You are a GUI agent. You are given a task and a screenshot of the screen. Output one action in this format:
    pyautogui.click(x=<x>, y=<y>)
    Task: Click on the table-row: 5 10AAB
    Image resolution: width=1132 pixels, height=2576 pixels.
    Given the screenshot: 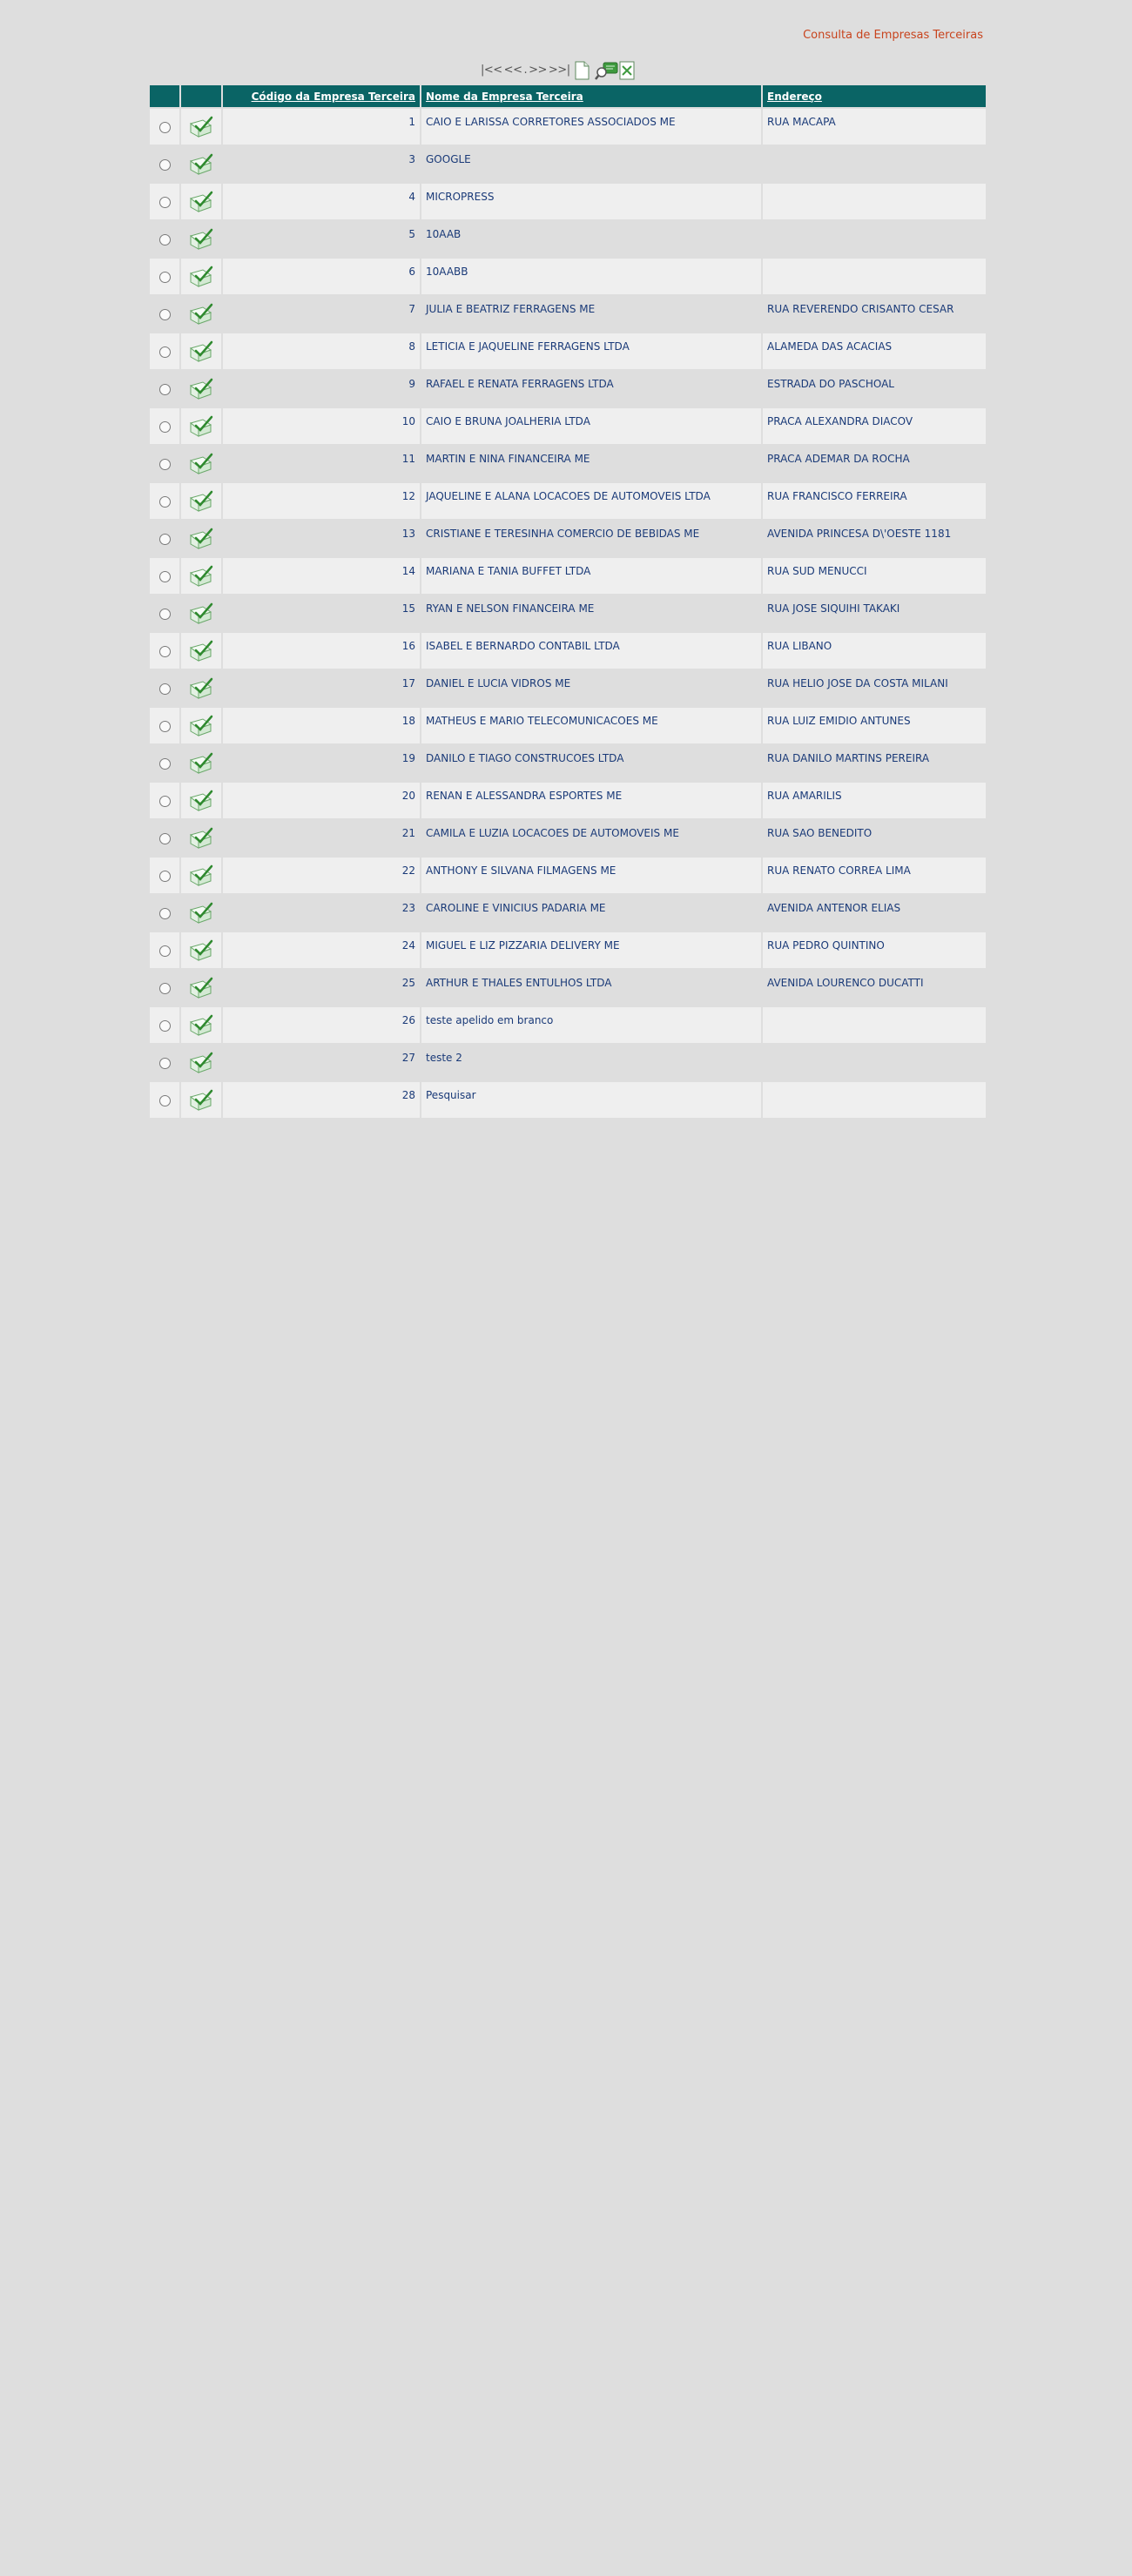 What is the action you would take?
    pyautogui.click(x=568, y=239)
    